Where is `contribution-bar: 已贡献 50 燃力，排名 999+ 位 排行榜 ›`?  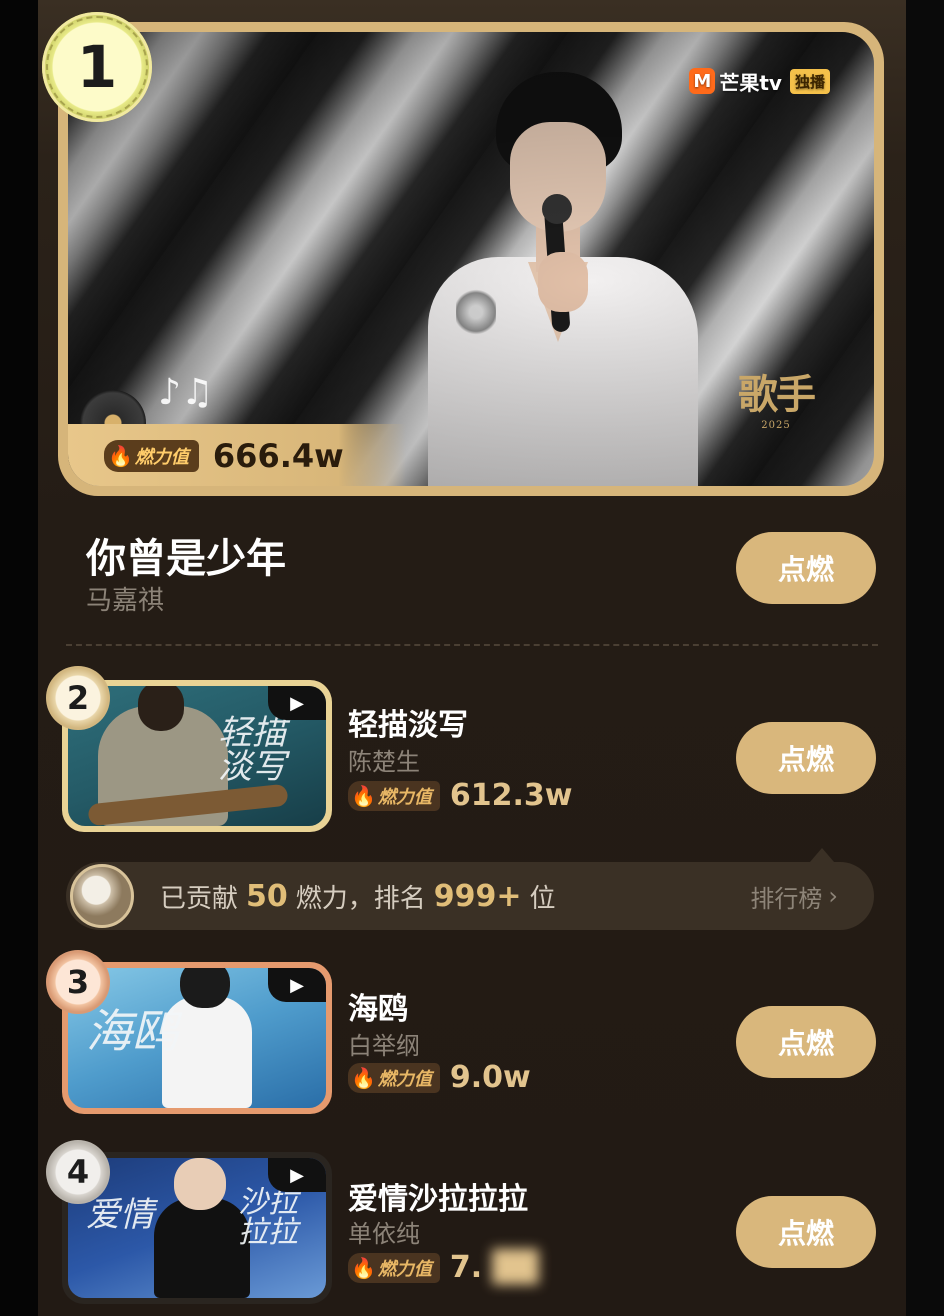 contribution-bar: 已贡献 50 燃力，排名 999+ 位 排行榜 › is located at coordinates (470, 889).